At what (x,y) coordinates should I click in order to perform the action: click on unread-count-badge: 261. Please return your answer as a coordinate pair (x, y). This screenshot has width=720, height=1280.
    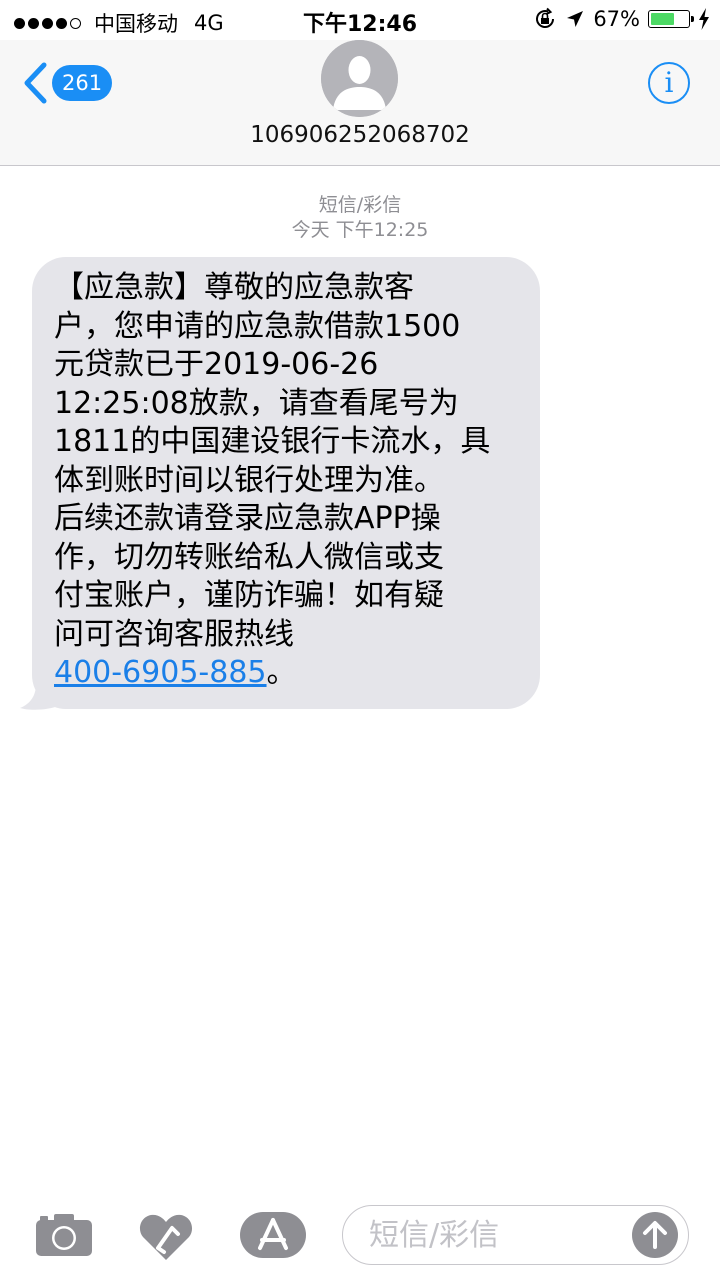
    Looking at the image, I should click on (82, 83).